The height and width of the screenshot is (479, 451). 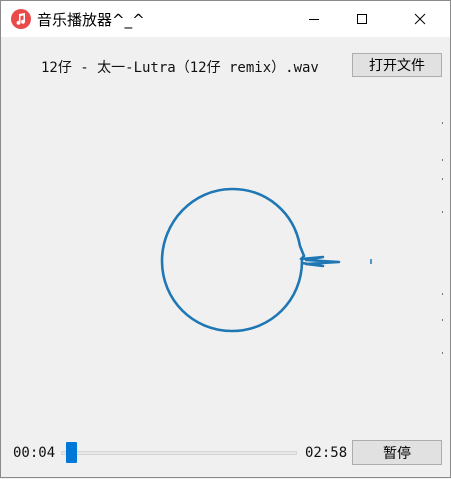 I want to click on pause-button: 暂停, so click(x=397, y=452).